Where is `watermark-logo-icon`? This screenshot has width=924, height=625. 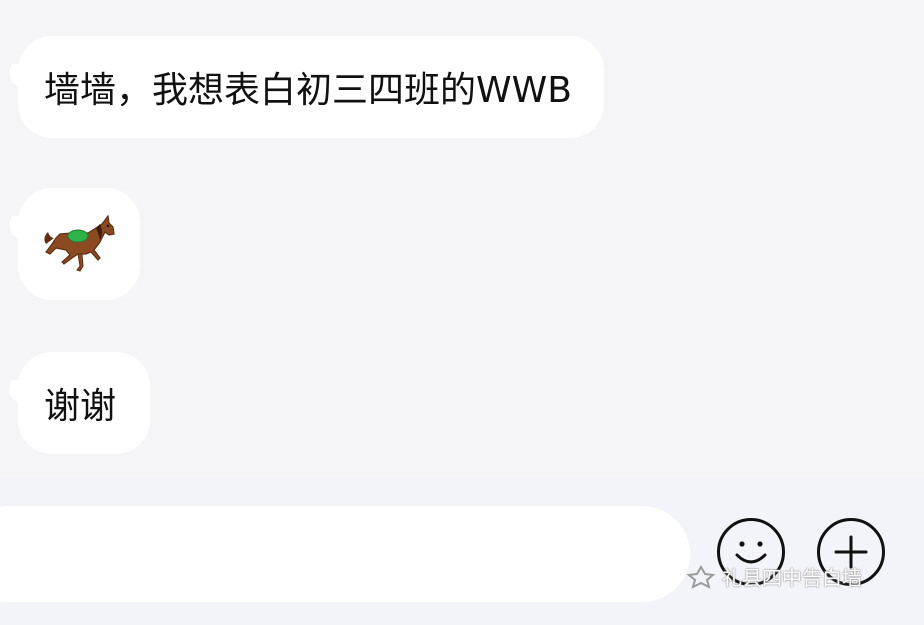 watermark-logo-icon is located at coordinates (701, 576).